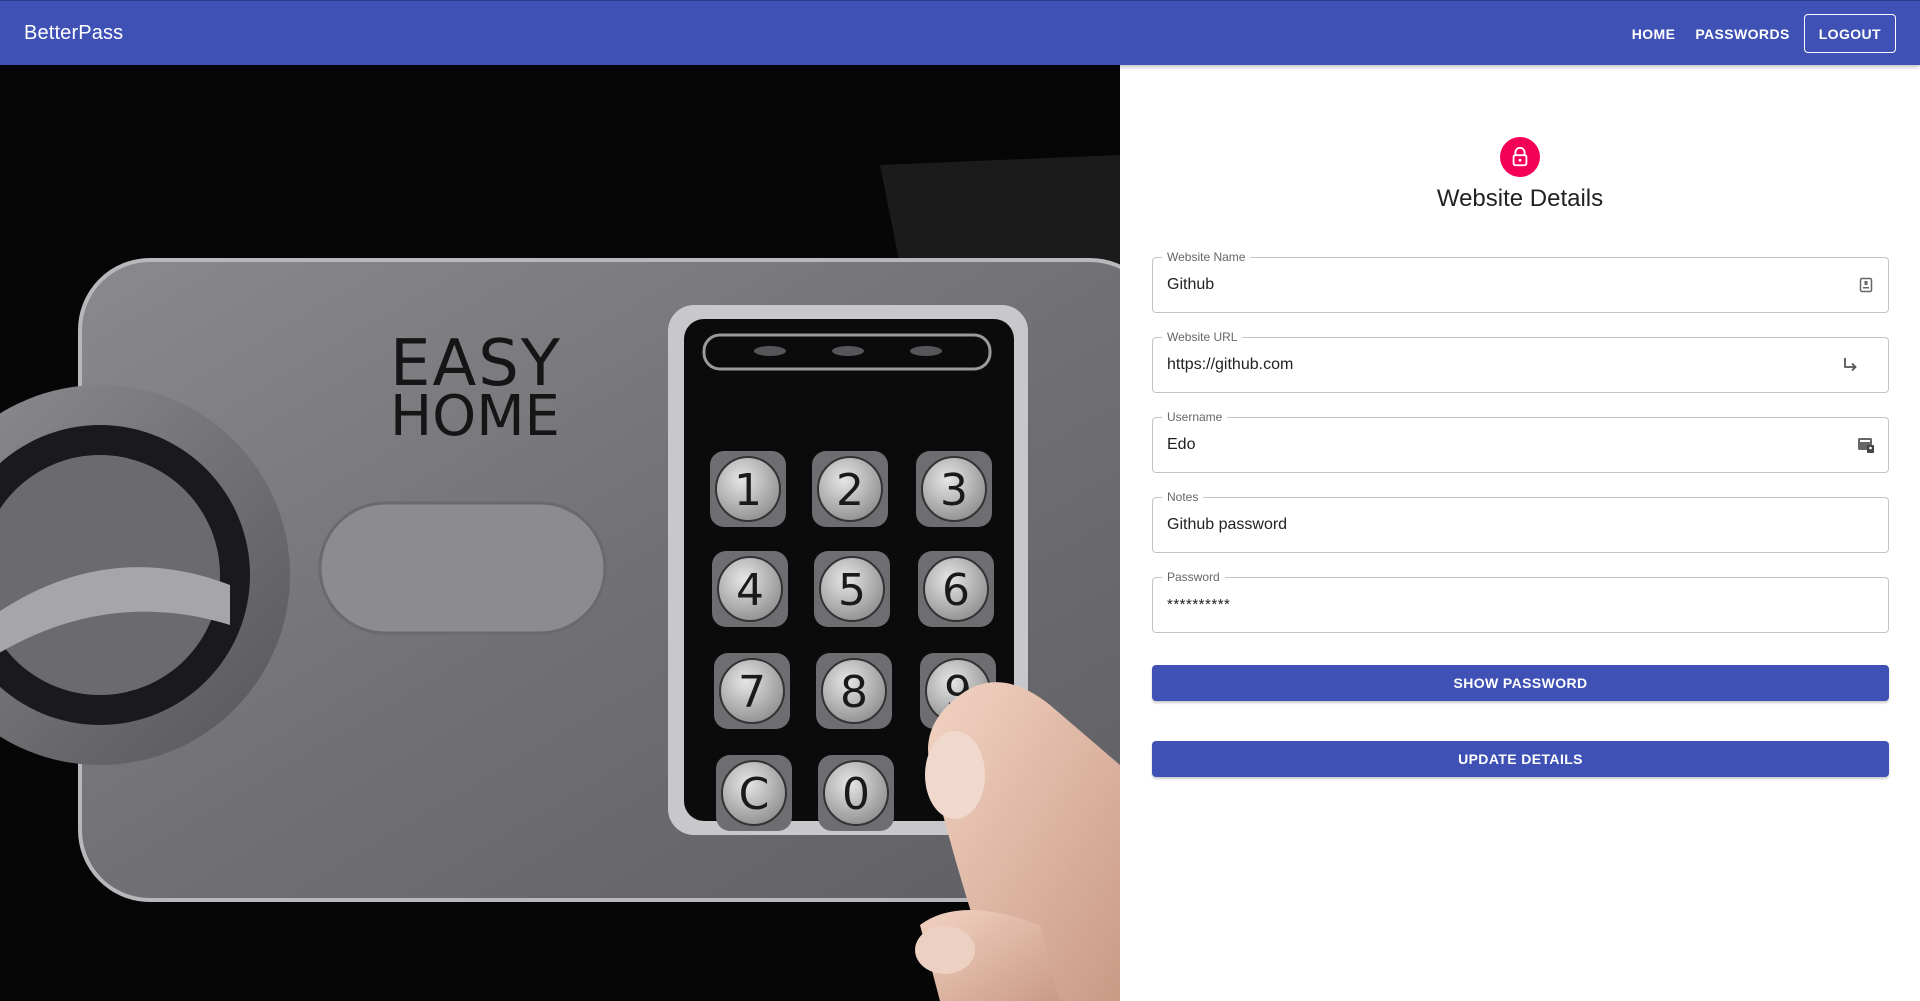 Image resolution: width=1920 pixels, height=1001 pixels. I want to click on update-details-button: UPDATE DETAILS, so click(1520, 759).